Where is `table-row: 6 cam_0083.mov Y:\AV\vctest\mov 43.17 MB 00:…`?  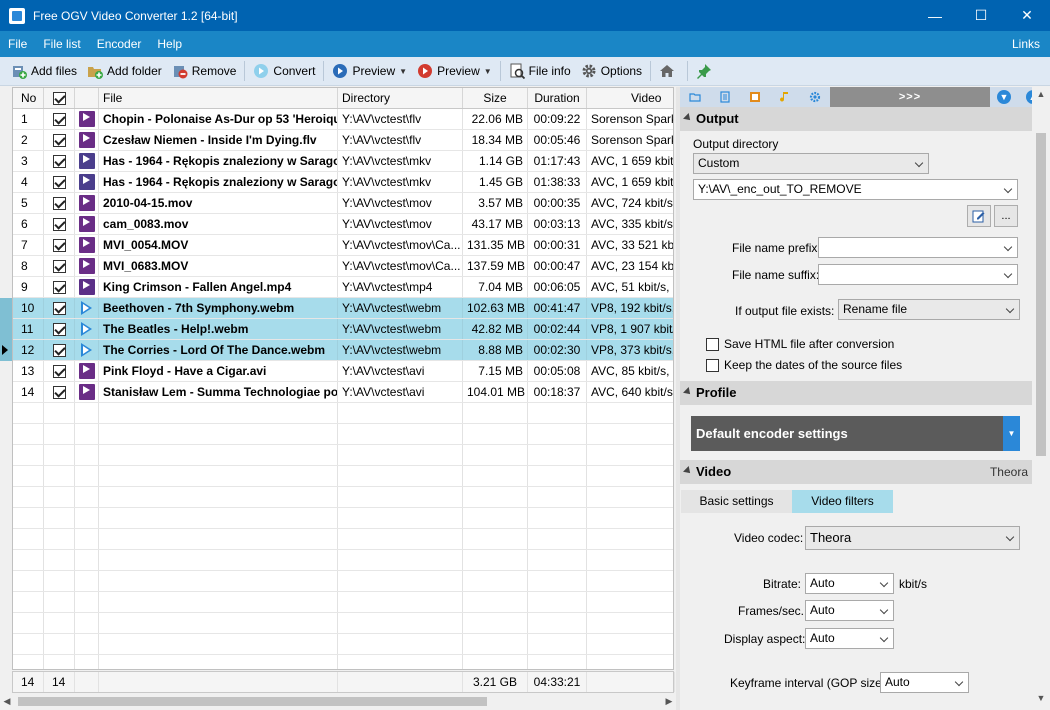
table-row: 6 cam_0083.mov Y:\AV\vctest\mov 43.17 MB 00:… is located at coordinates (343, 224).